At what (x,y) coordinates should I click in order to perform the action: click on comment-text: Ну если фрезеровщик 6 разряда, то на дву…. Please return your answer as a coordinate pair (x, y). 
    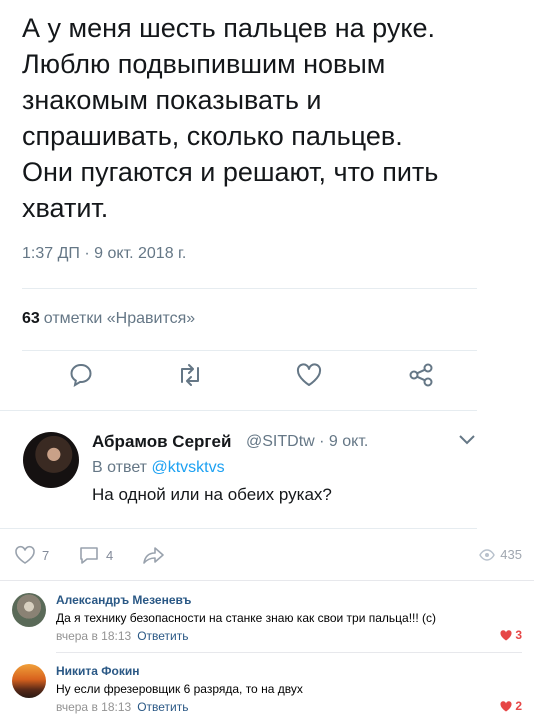
    Looking at the image, I should click on (179, 689).